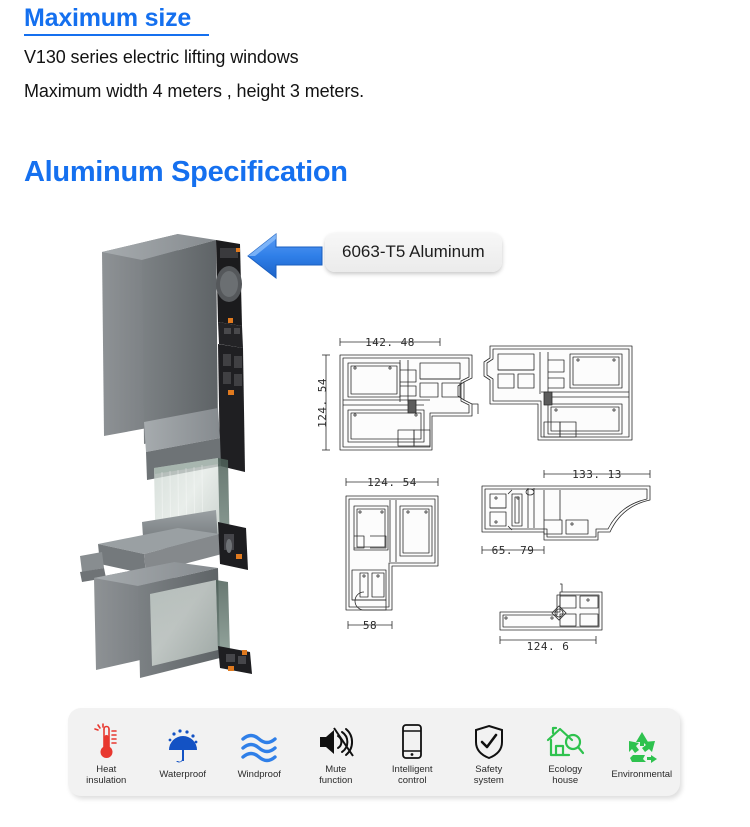  Describe the element at coordinates (572, 514) in the screenshot. I see `profile-drawing-4: 133. 13 65. 79` at that location.